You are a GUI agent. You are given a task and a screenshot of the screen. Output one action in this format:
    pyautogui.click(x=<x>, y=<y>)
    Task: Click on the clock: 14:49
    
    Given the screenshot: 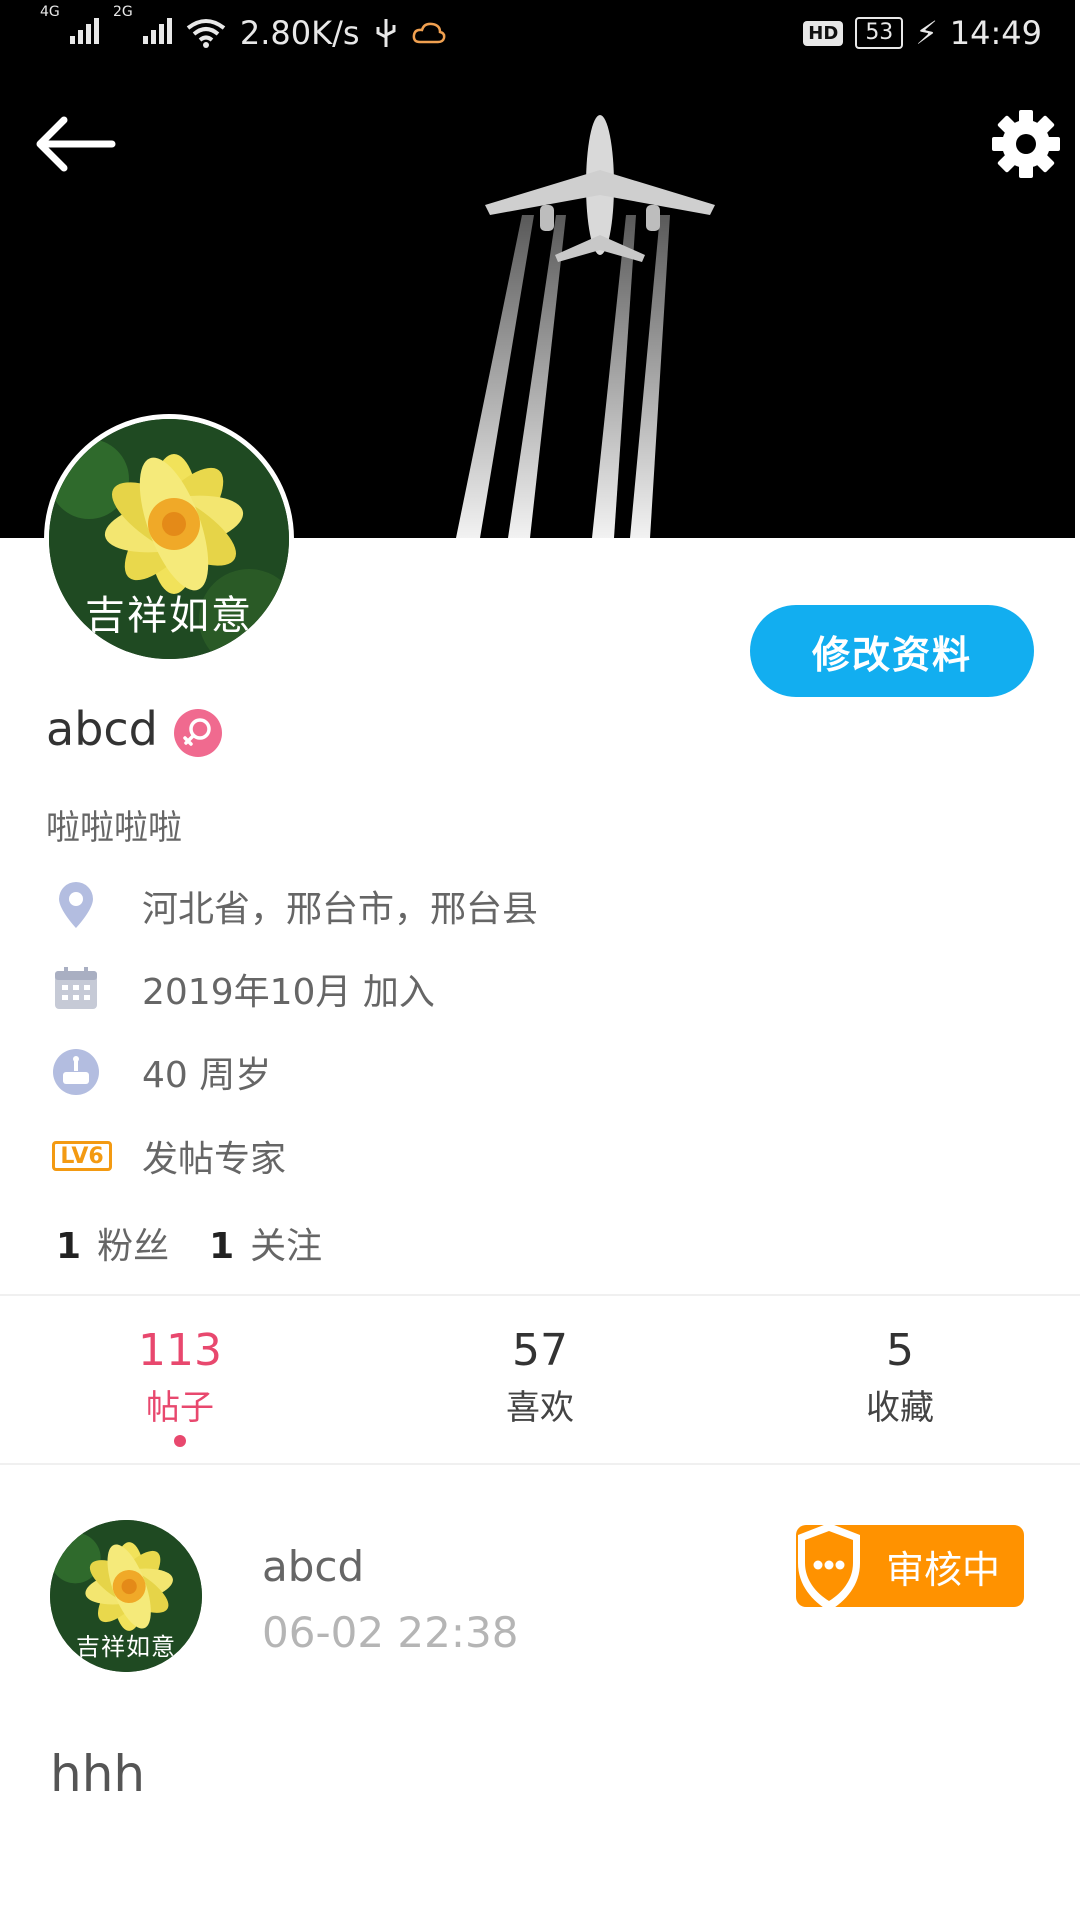 What is the action you would take?
    pyautogui.click(x=995, y=33)
    